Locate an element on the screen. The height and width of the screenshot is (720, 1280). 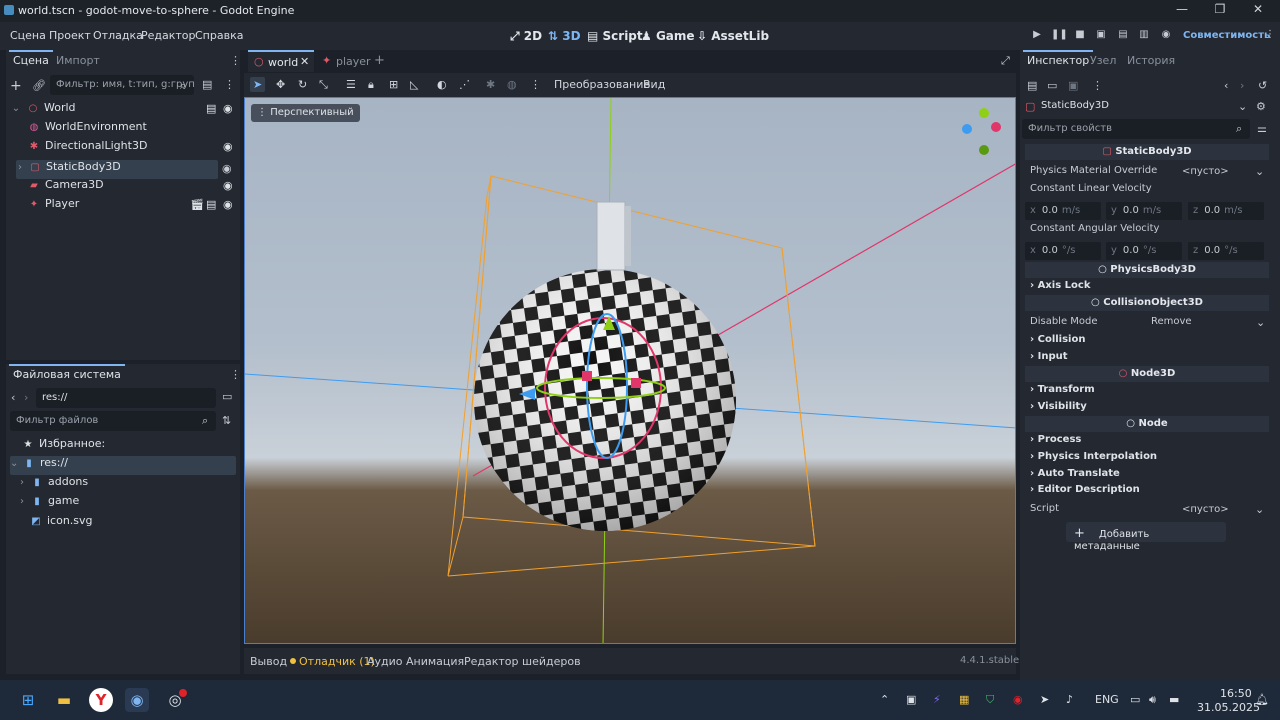
angular-y-field: y 0.0 °/s is located at coordinates (1144, 251).